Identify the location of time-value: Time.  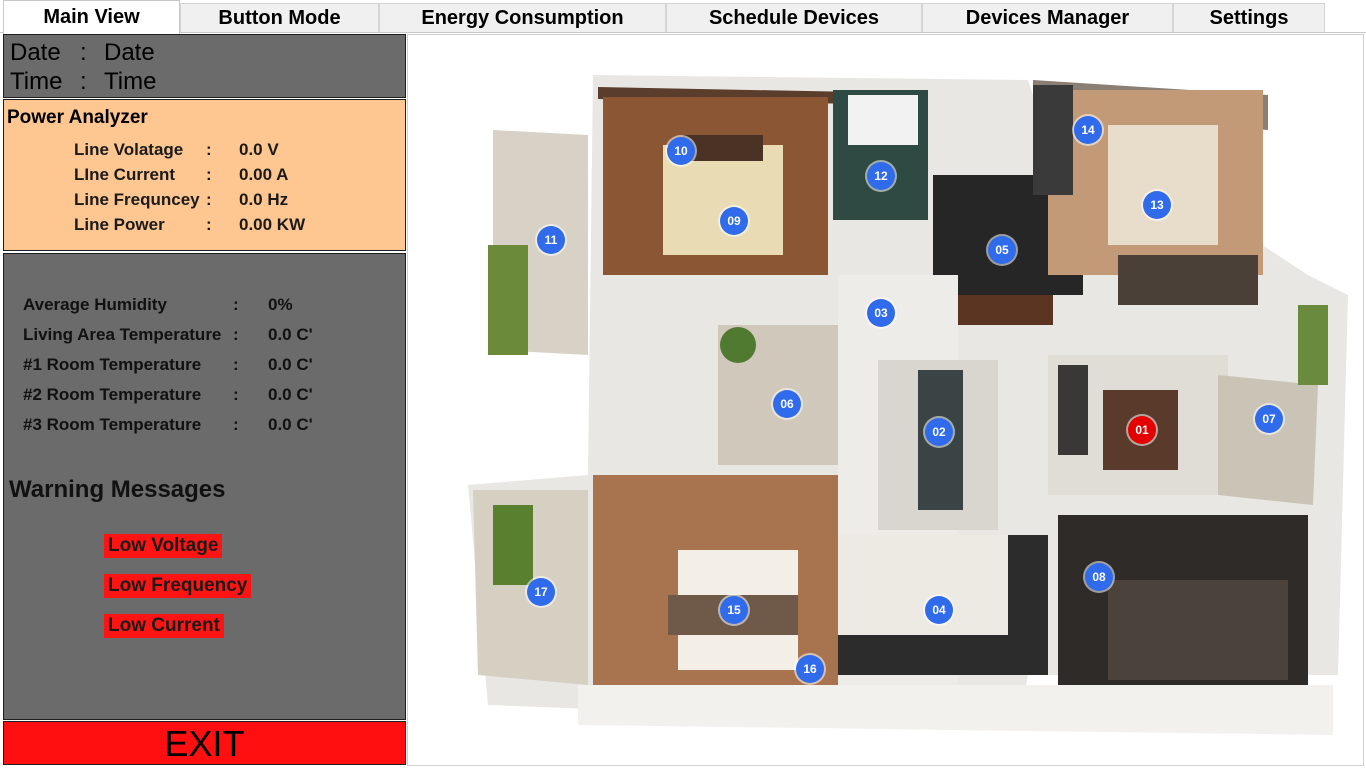
(130, 81).